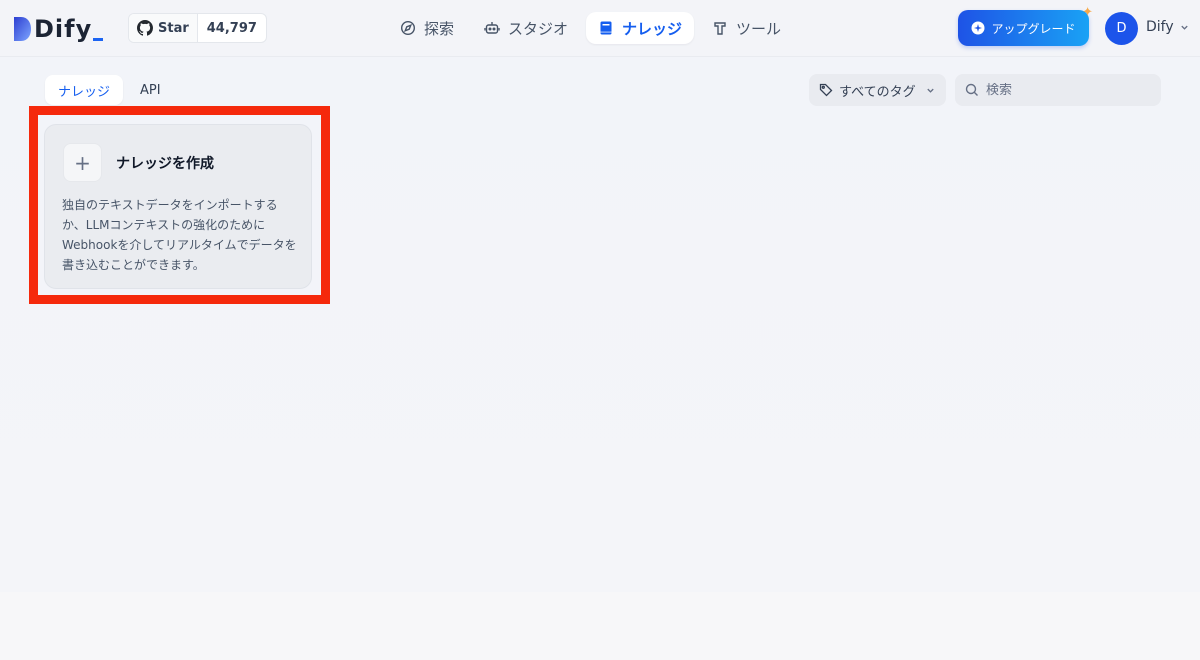 Image resolution: width=1200 pixels, height=660 pixels. Describe the element at coordinates (1160, 27) in the screenshot. I see `account-name: Dify` at that location.